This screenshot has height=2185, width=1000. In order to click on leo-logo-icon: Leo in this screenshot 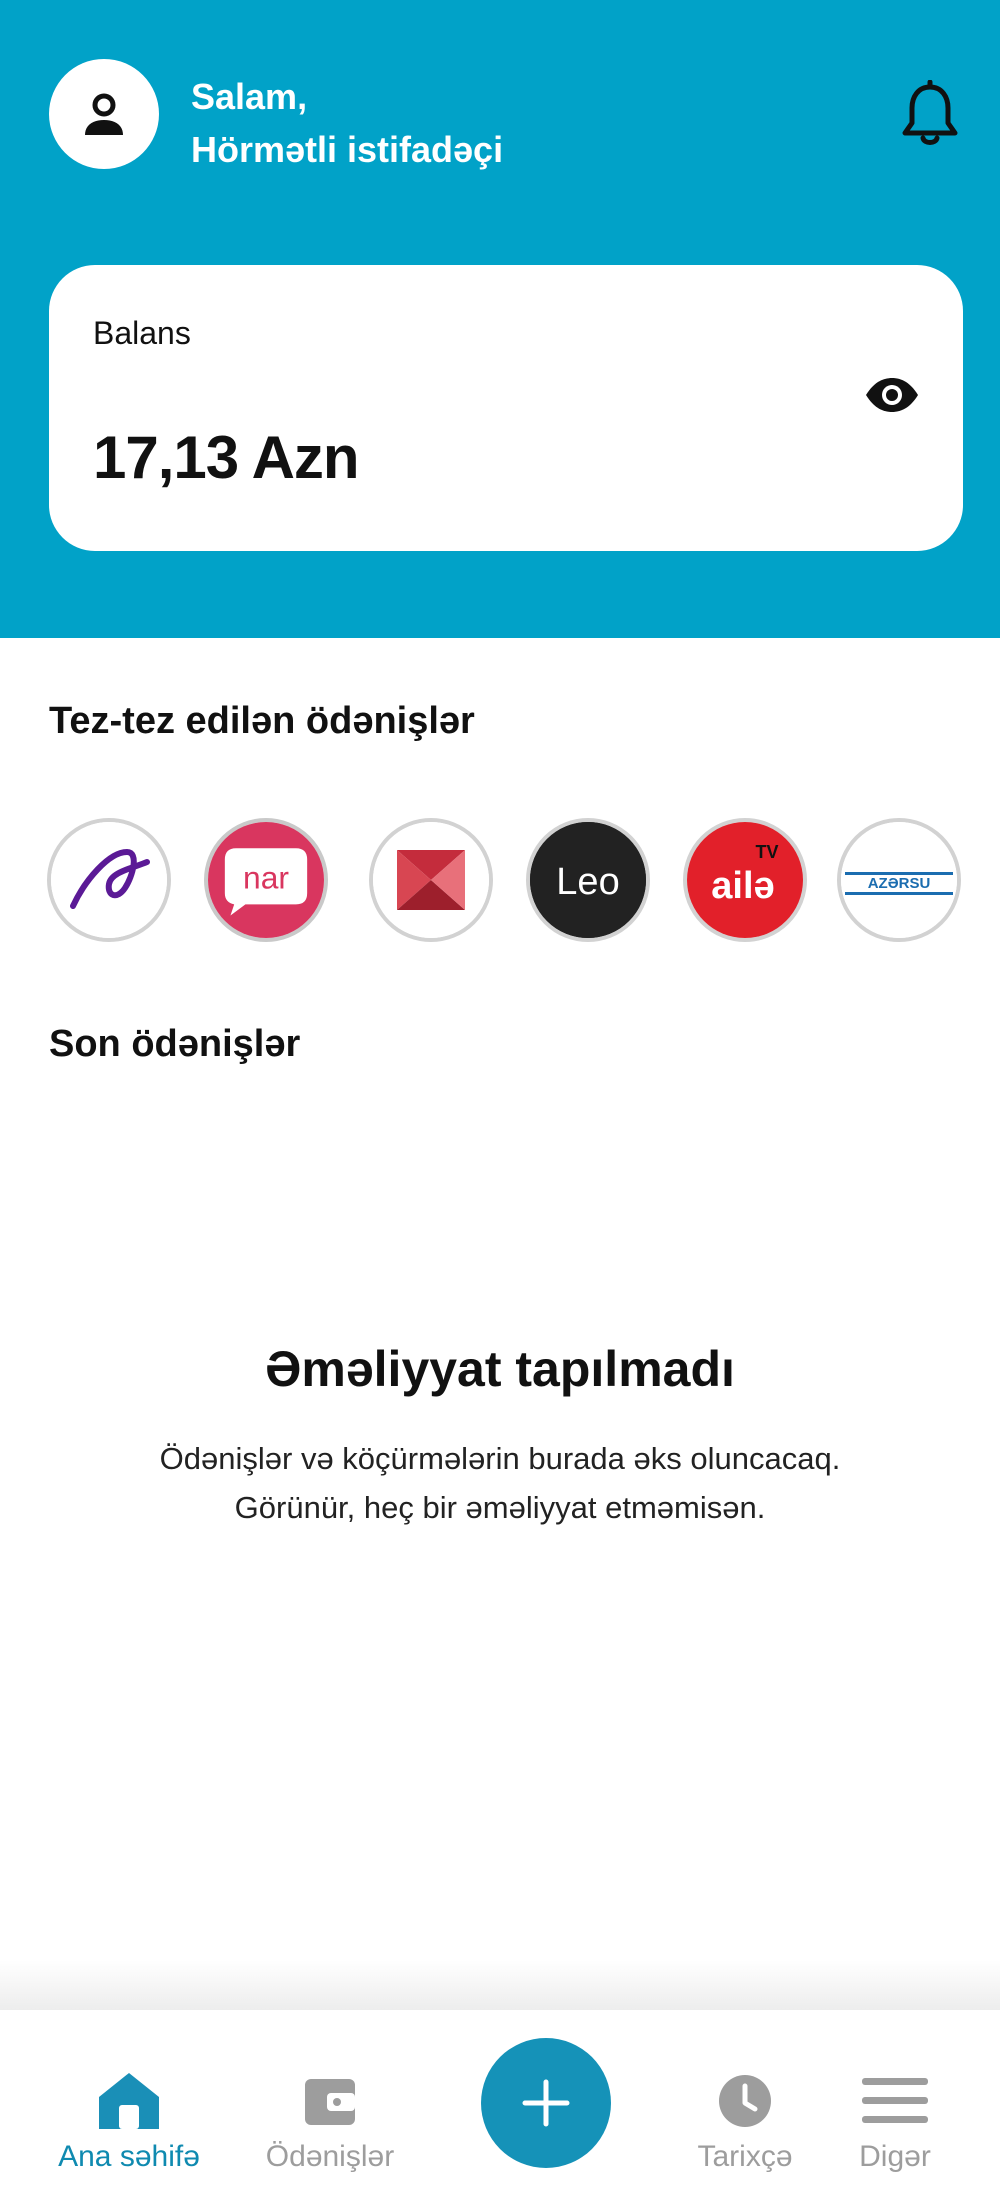, I will do `click(588, 880)`.